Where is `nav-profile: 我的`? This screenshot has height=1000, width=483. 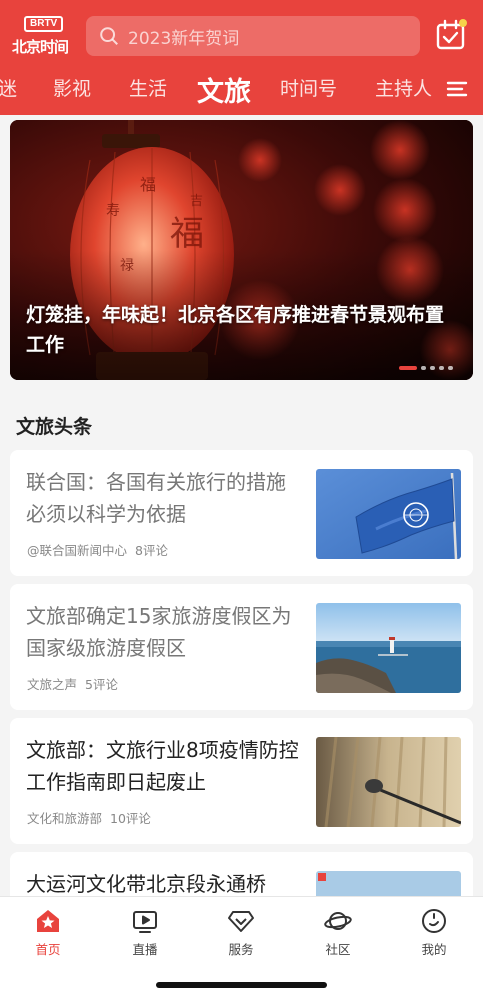
nav-profile: 我的 is located at coordinates (434, 932).